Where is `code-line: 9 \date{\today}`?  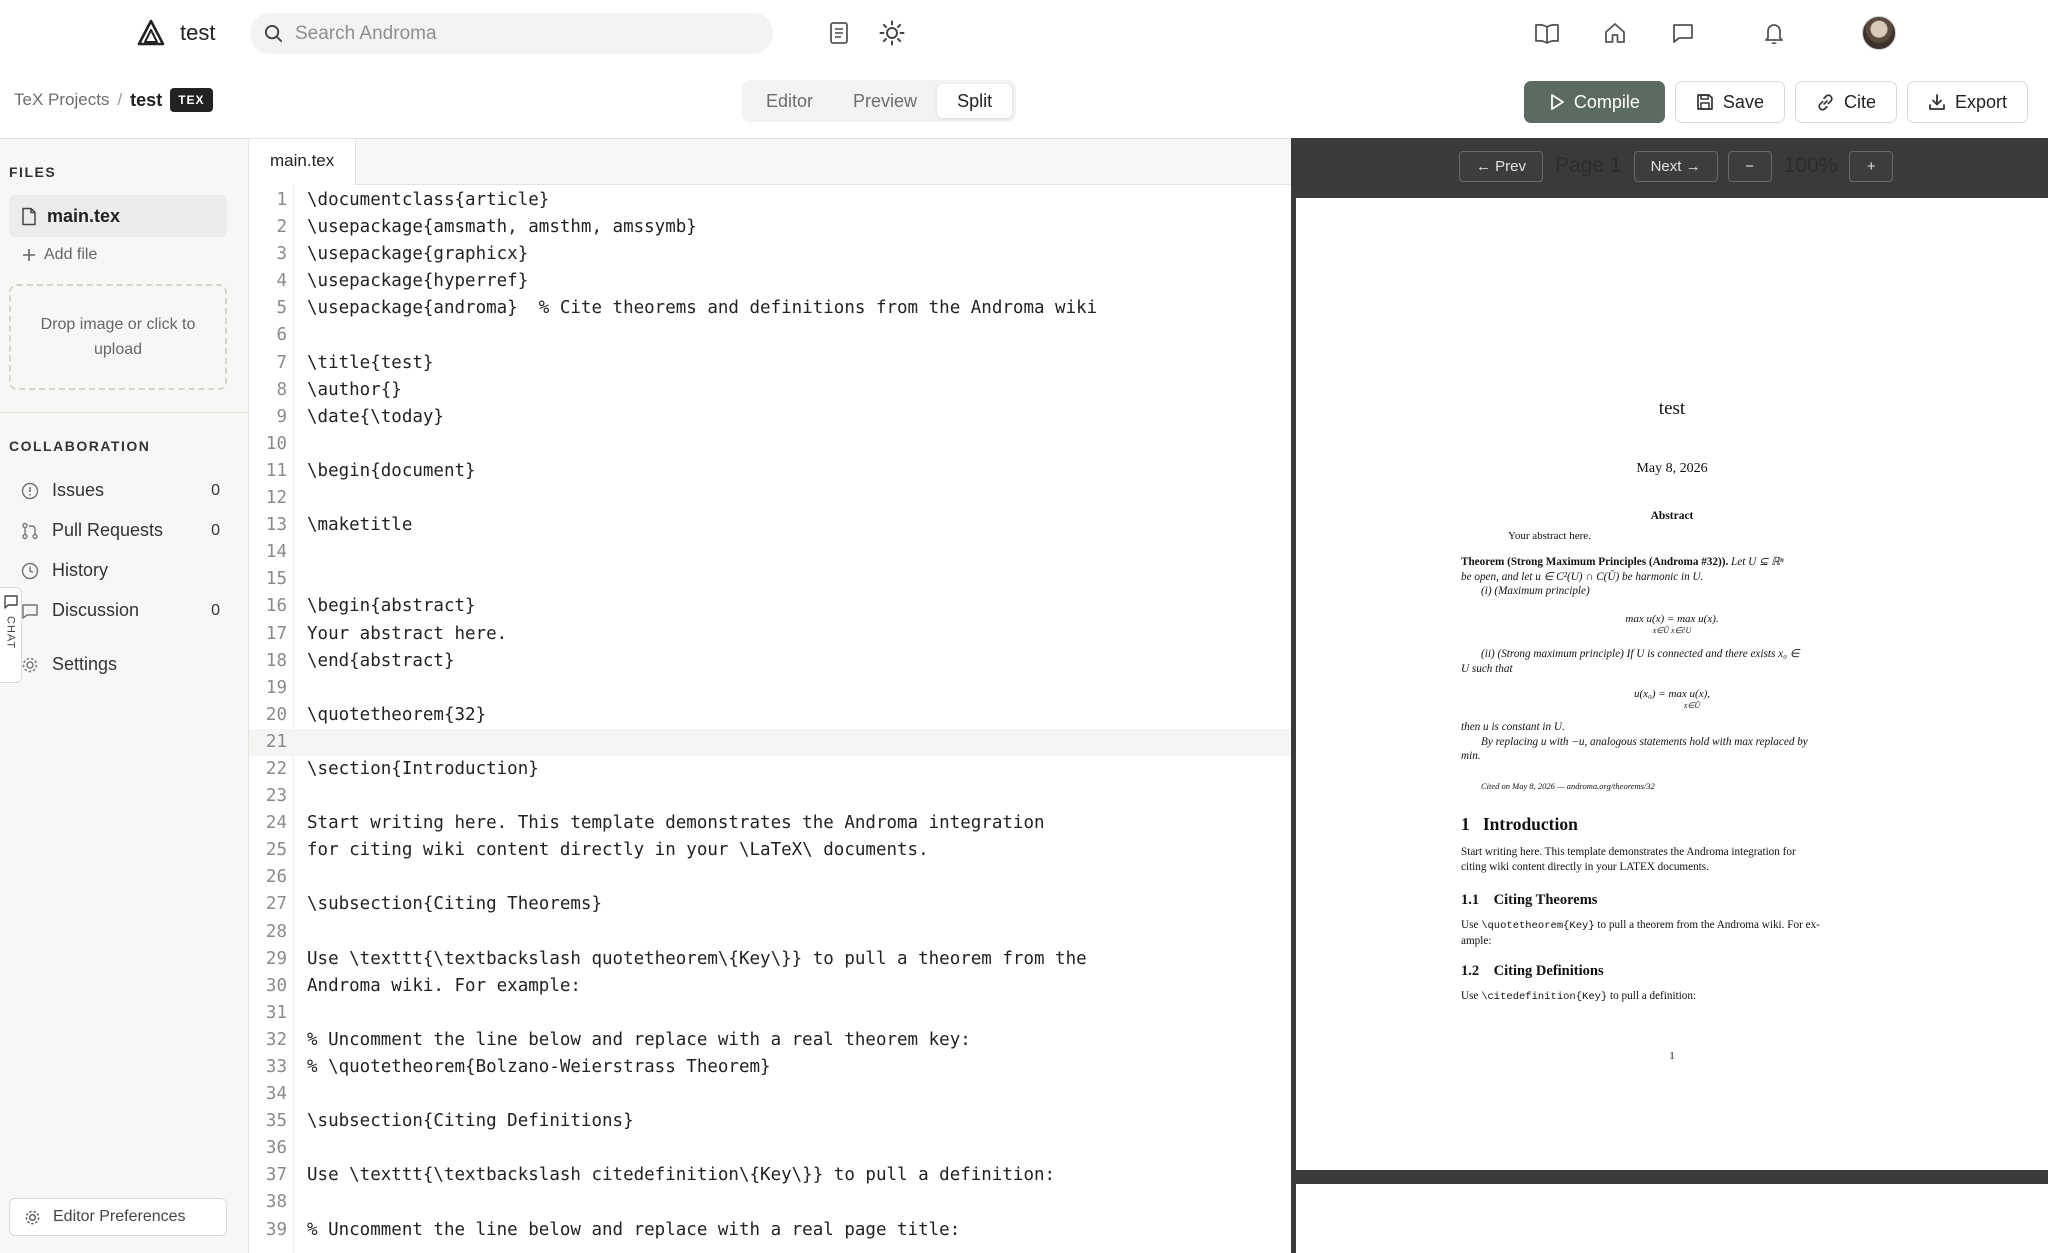
code-line: 9 \date{\today} is located at coordinates (770, 417).